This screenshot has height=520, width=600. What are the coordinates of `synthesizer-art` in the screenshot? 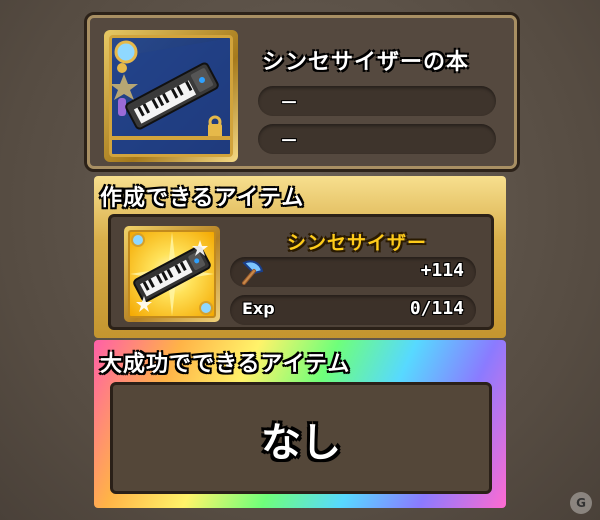 It's located at (172, 274).